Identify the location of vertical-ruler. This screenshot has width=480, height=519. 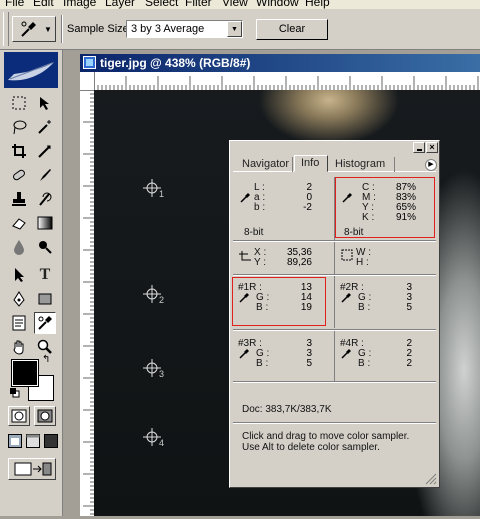
(87, 302).